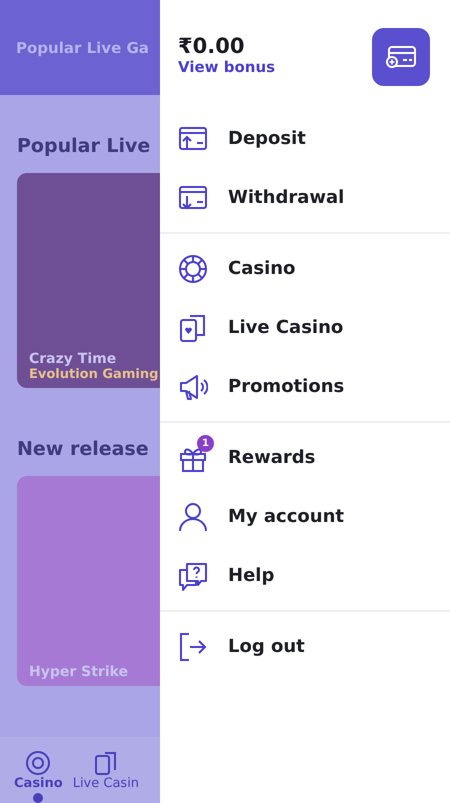 The image size is (450, 803). I want to click on active-indicator, so click(38, 798).